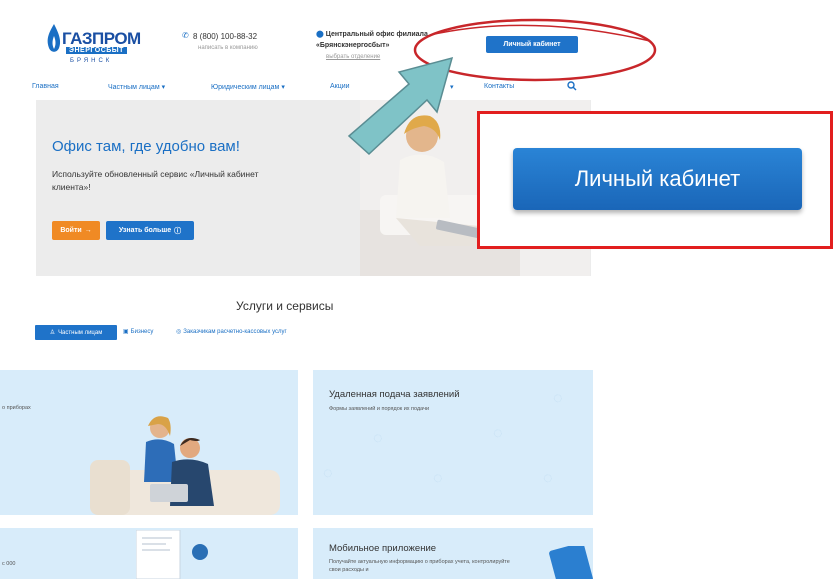 This screenshot has height=579, width=835. Describe the element at coordinates (76, 230) in the screenshot. I see `login-button: Войти →` at that location.